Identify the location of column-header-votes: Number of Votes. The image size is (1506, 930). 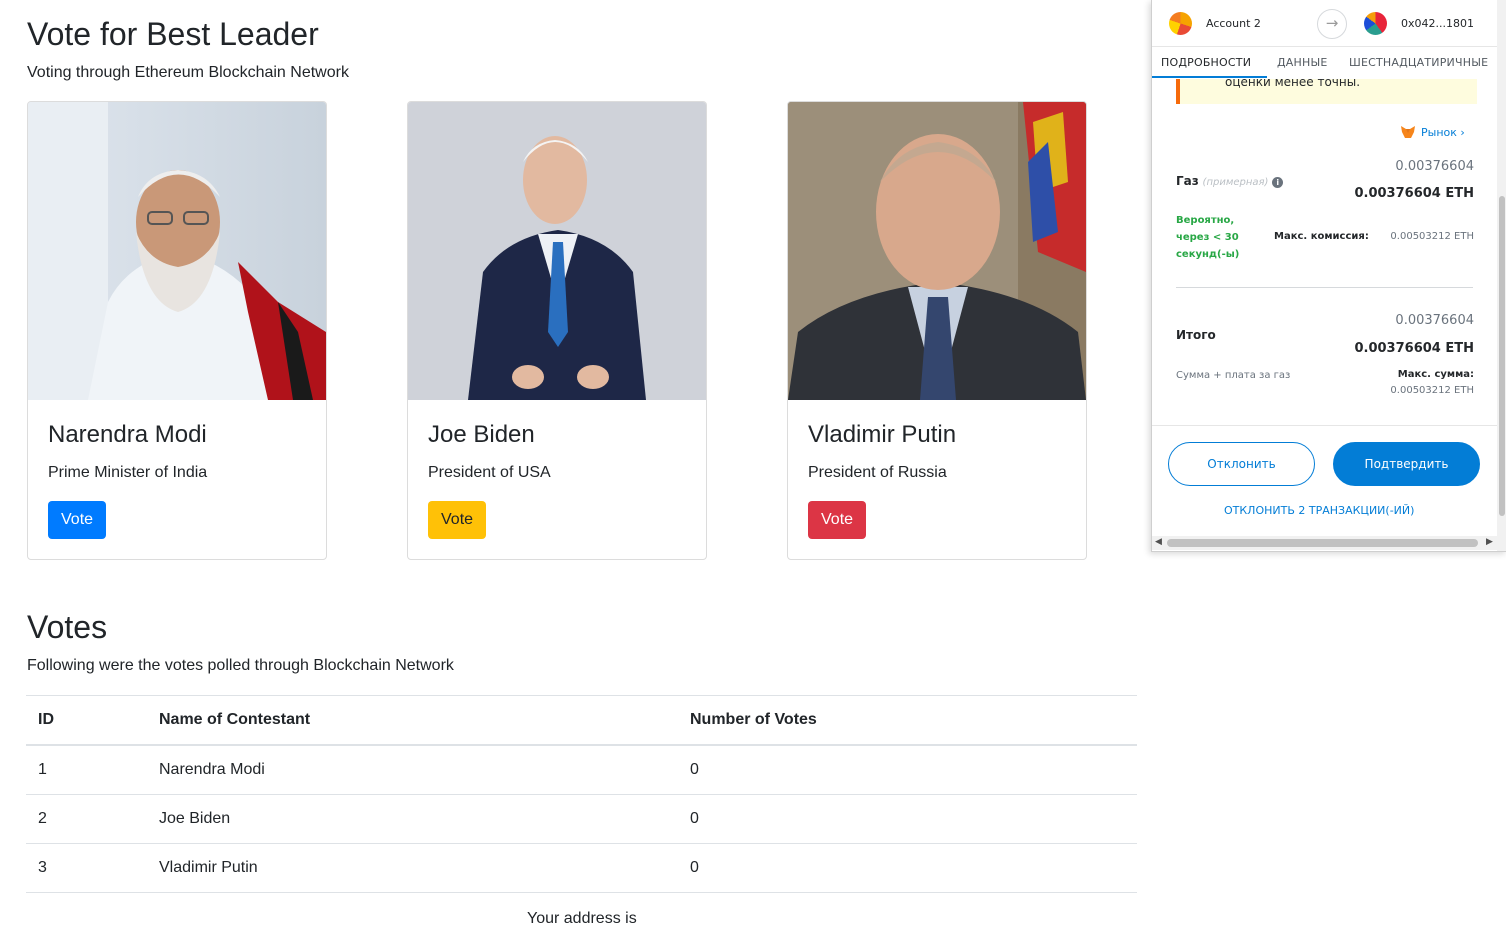
(907, 720).